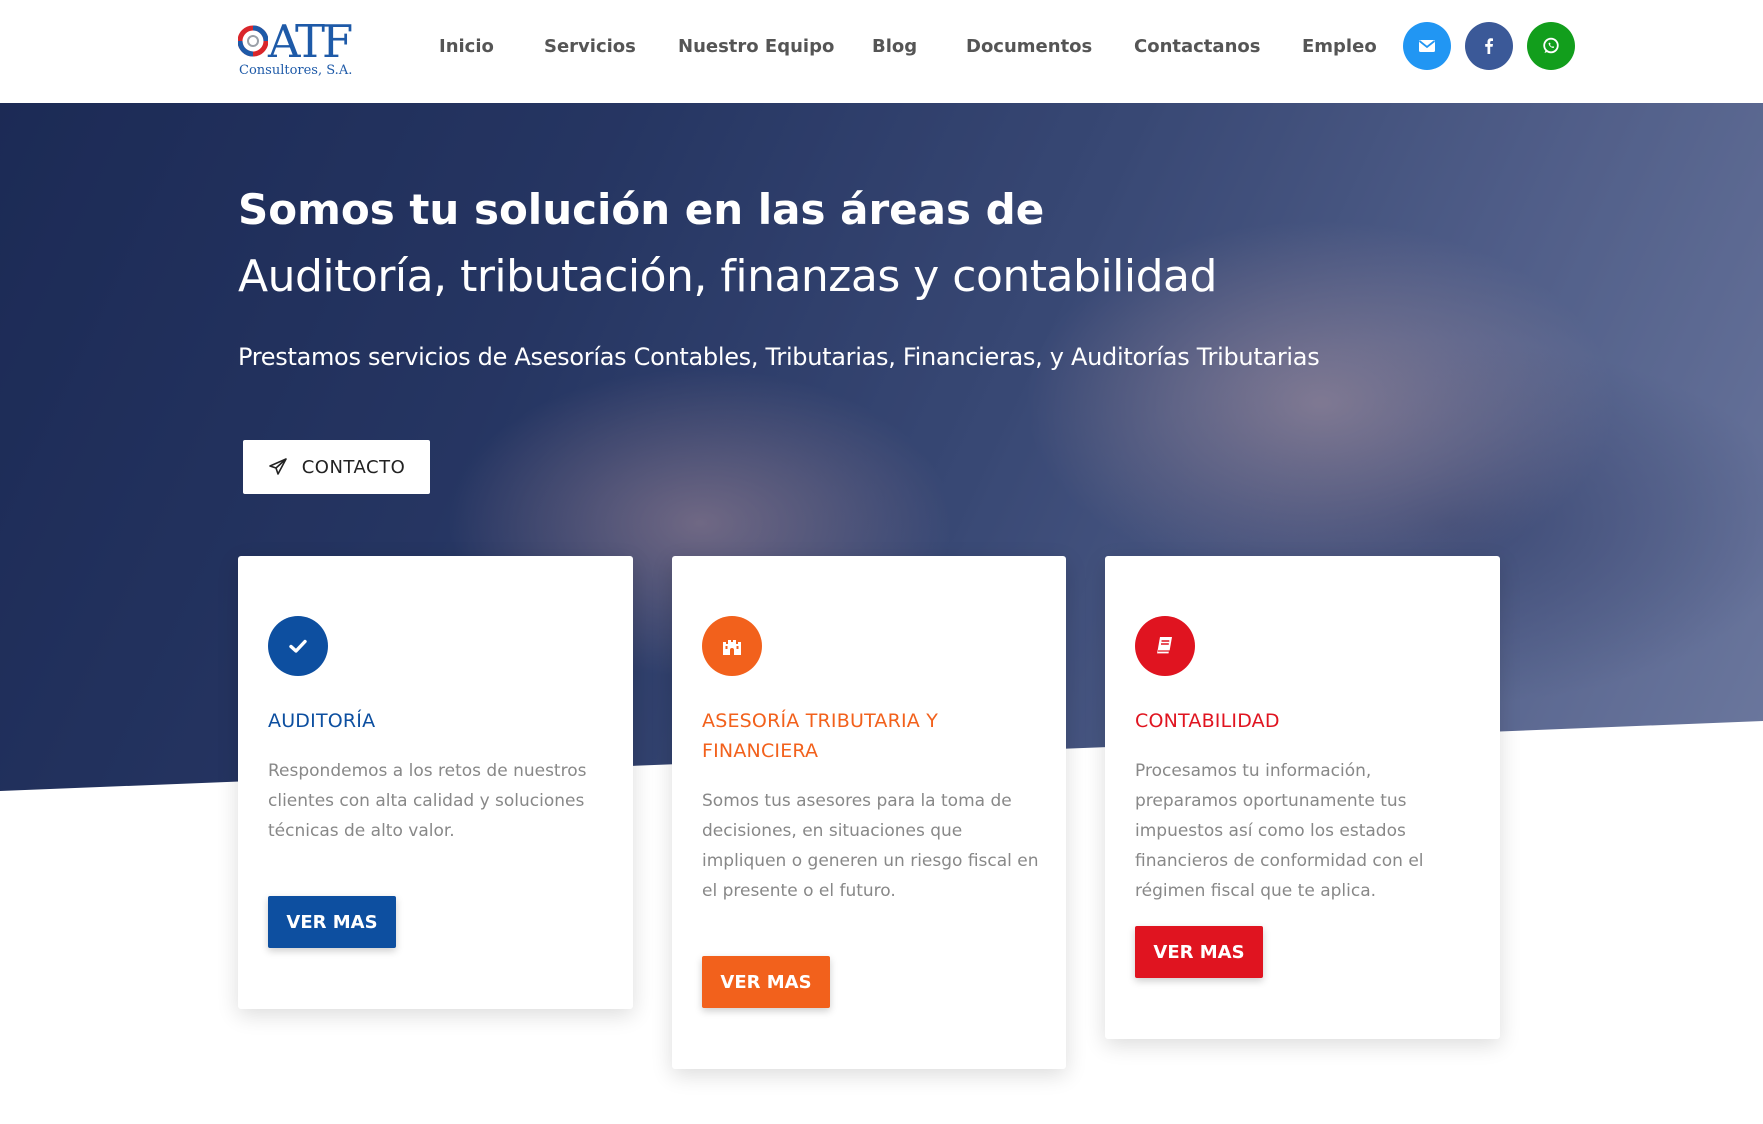 This screenshot has height=1124, width=1763. What do you see at coordinates (353, 467) in the screenshot?
I see `contact-button-label: CONTACTO` at bounding box center [353, 467].